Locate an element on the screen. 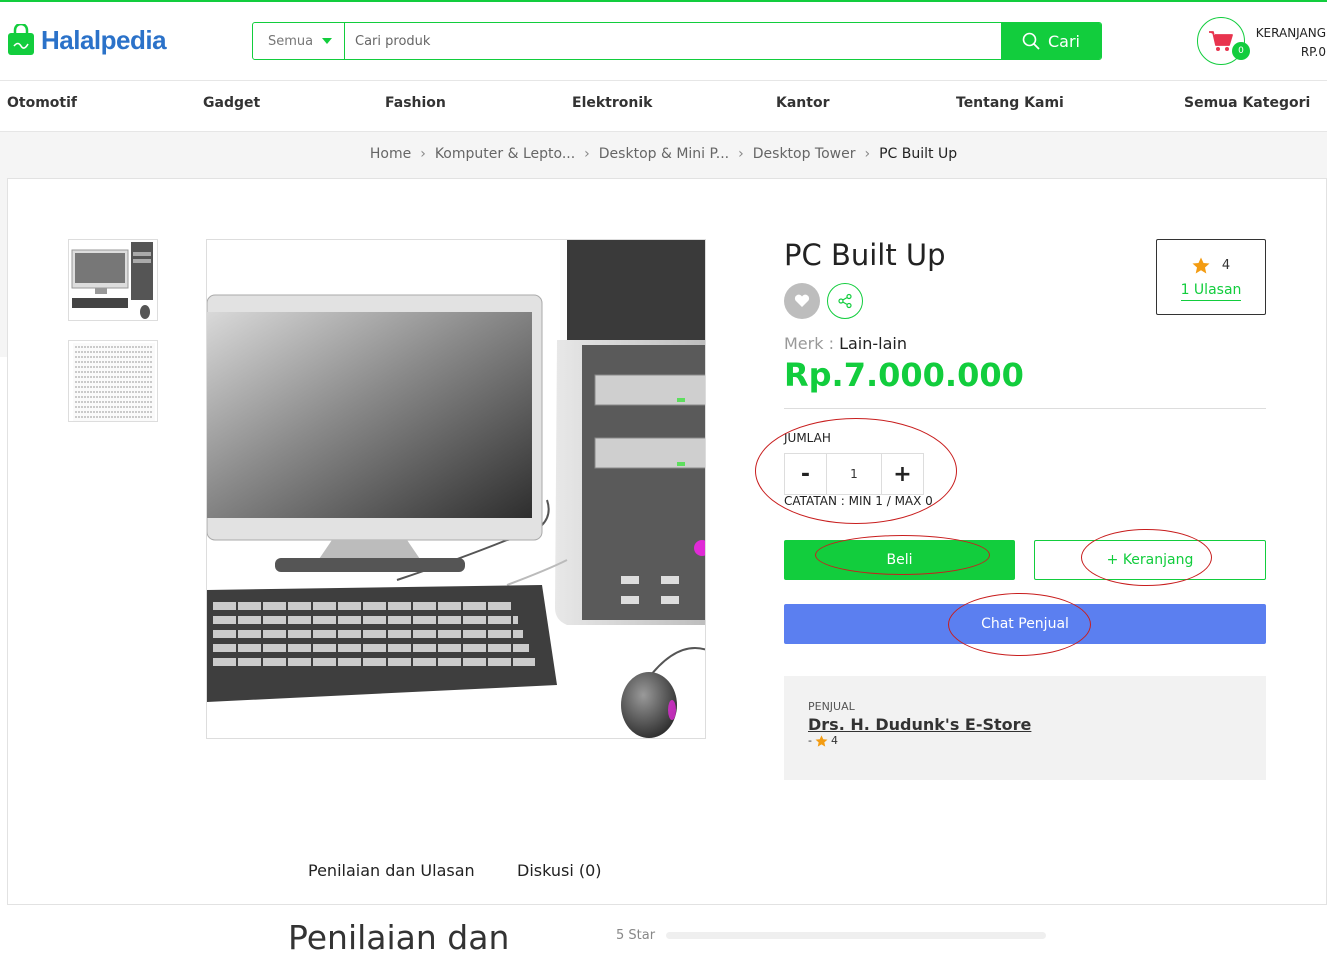  quantity-decrease-button: - is located at coordinates (805, 474).